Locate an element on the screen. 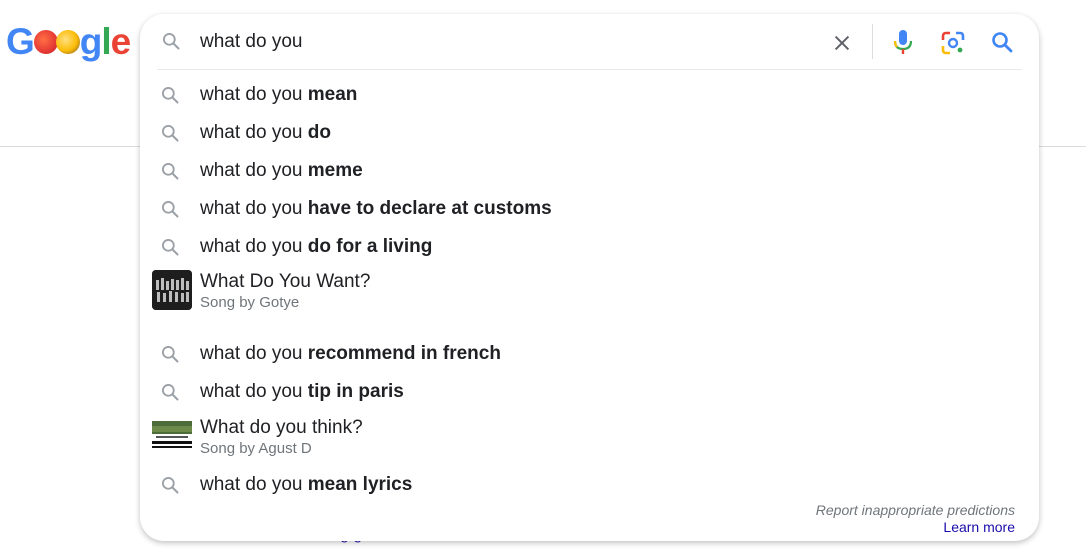 This screenshot has height=552, width=1086. suggestion-text: what do you mean is located at coordinates (279, 94).